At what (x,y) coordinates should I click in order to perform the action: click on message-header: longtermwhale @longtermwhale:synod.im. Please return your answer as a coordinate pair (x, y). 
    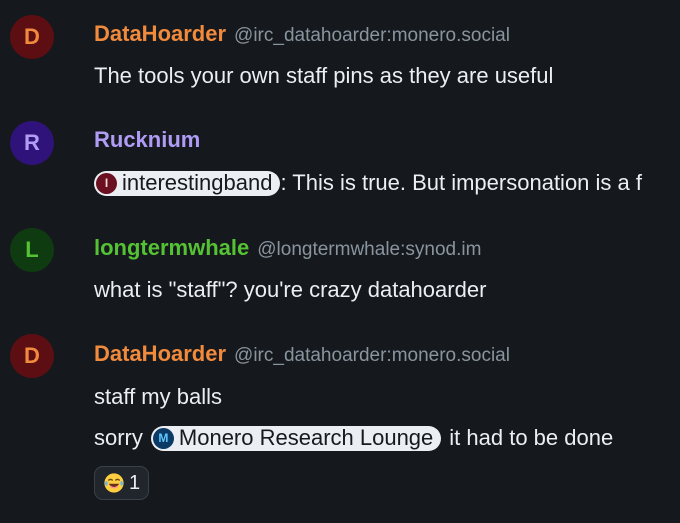
    Looking at the image, I should click on (287, 248).